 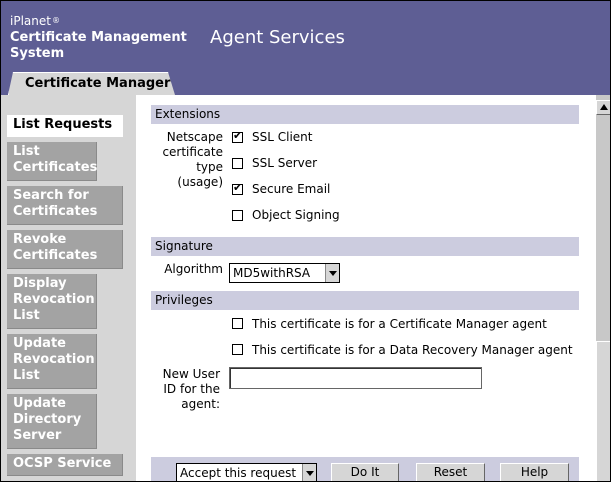 What do you see at coordinates (55, 20) in the screenshot?
I see `registered-mark: ®` at bounding box center [55, 20].